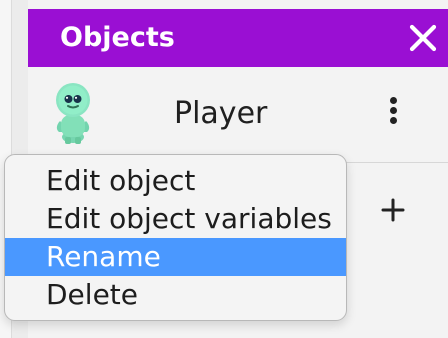  Describe the element at coordinates (73, 114) in the screenshot. I see `alien-avatar-icon` at that location.